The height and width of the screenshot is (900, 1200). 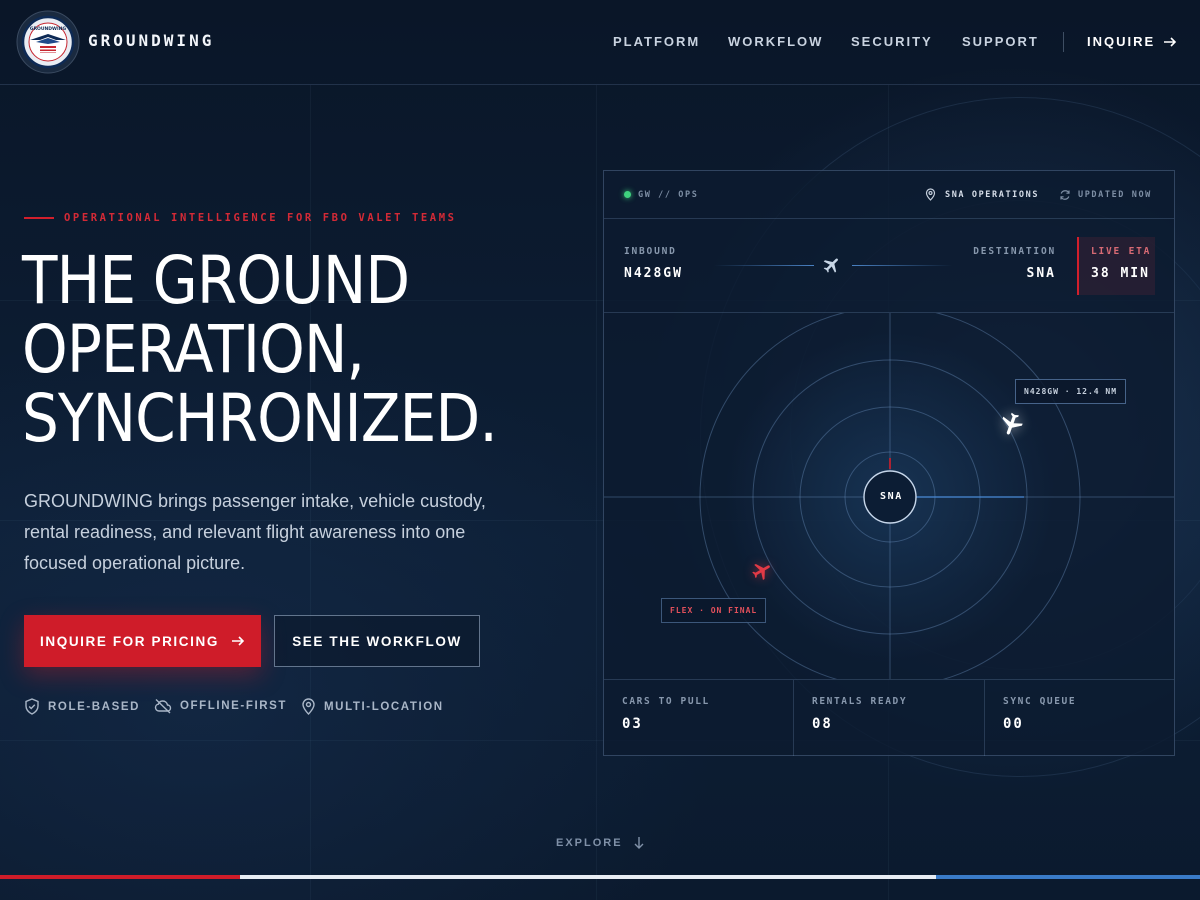 What do you see at coordinates (764, 265) in the screenshot?
I see `route-line-left` at bounding box center [764, 265].